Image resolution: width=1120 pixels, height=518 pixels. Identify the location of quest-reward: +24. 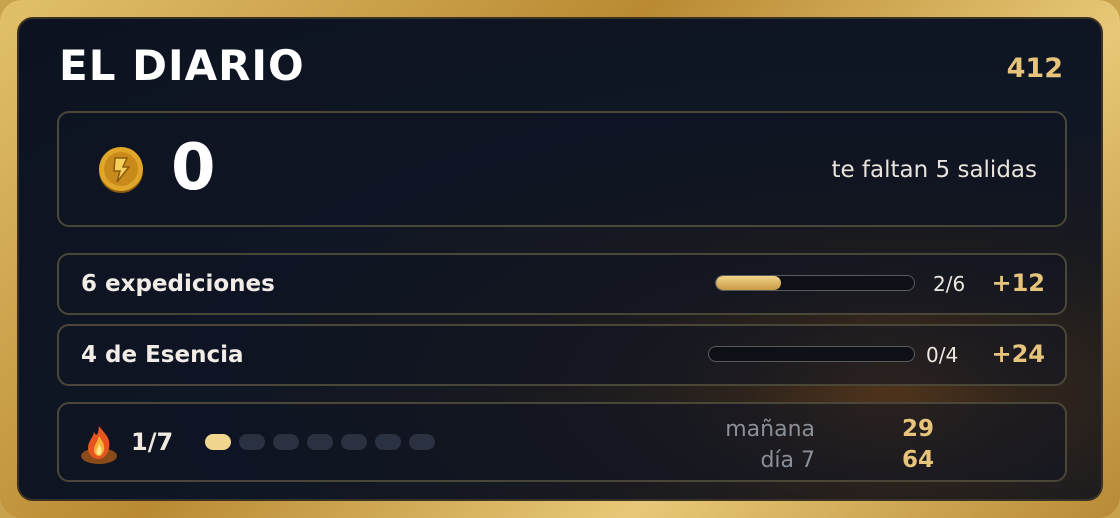
(1018, 354).